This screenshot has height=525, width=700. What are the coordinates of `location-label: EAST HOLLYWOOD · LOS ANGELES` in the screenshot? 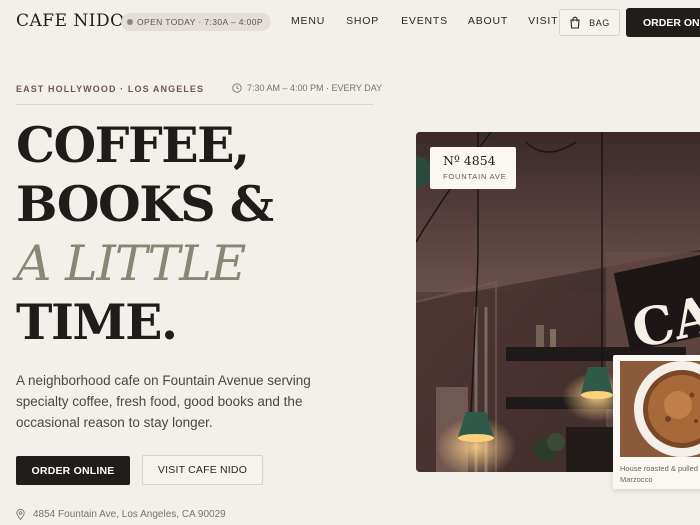 It's located at (110, 89).